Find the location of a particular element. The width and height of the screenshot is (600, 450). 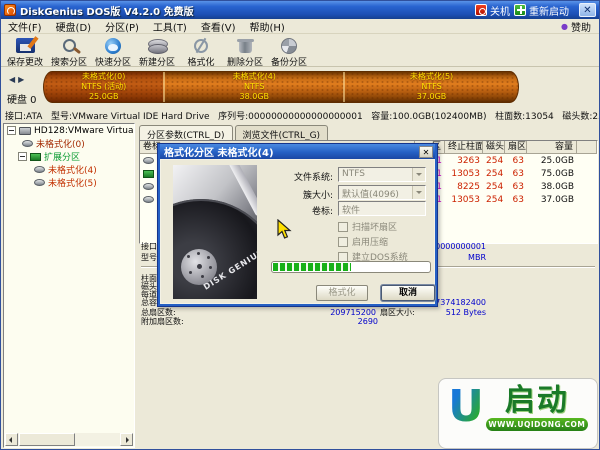

diskgenius-app-icon is located at coordinates (10, 10).